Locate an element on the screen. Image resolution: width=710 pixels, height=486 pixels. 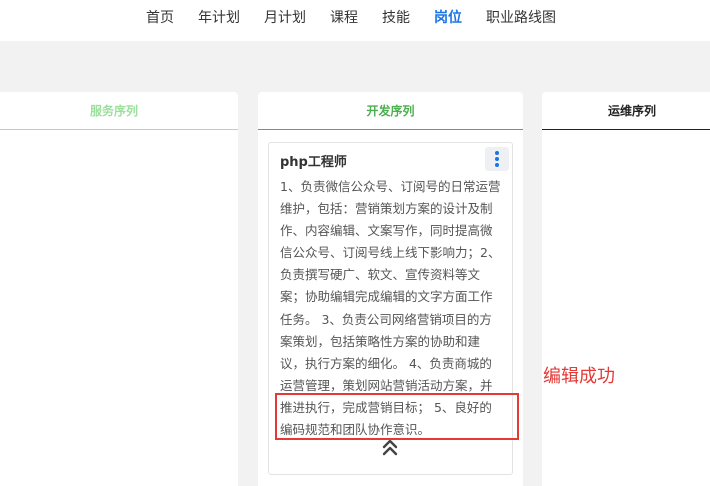
nav-item-monthly-plan: 月计划 is located at coordinates (285, 17).